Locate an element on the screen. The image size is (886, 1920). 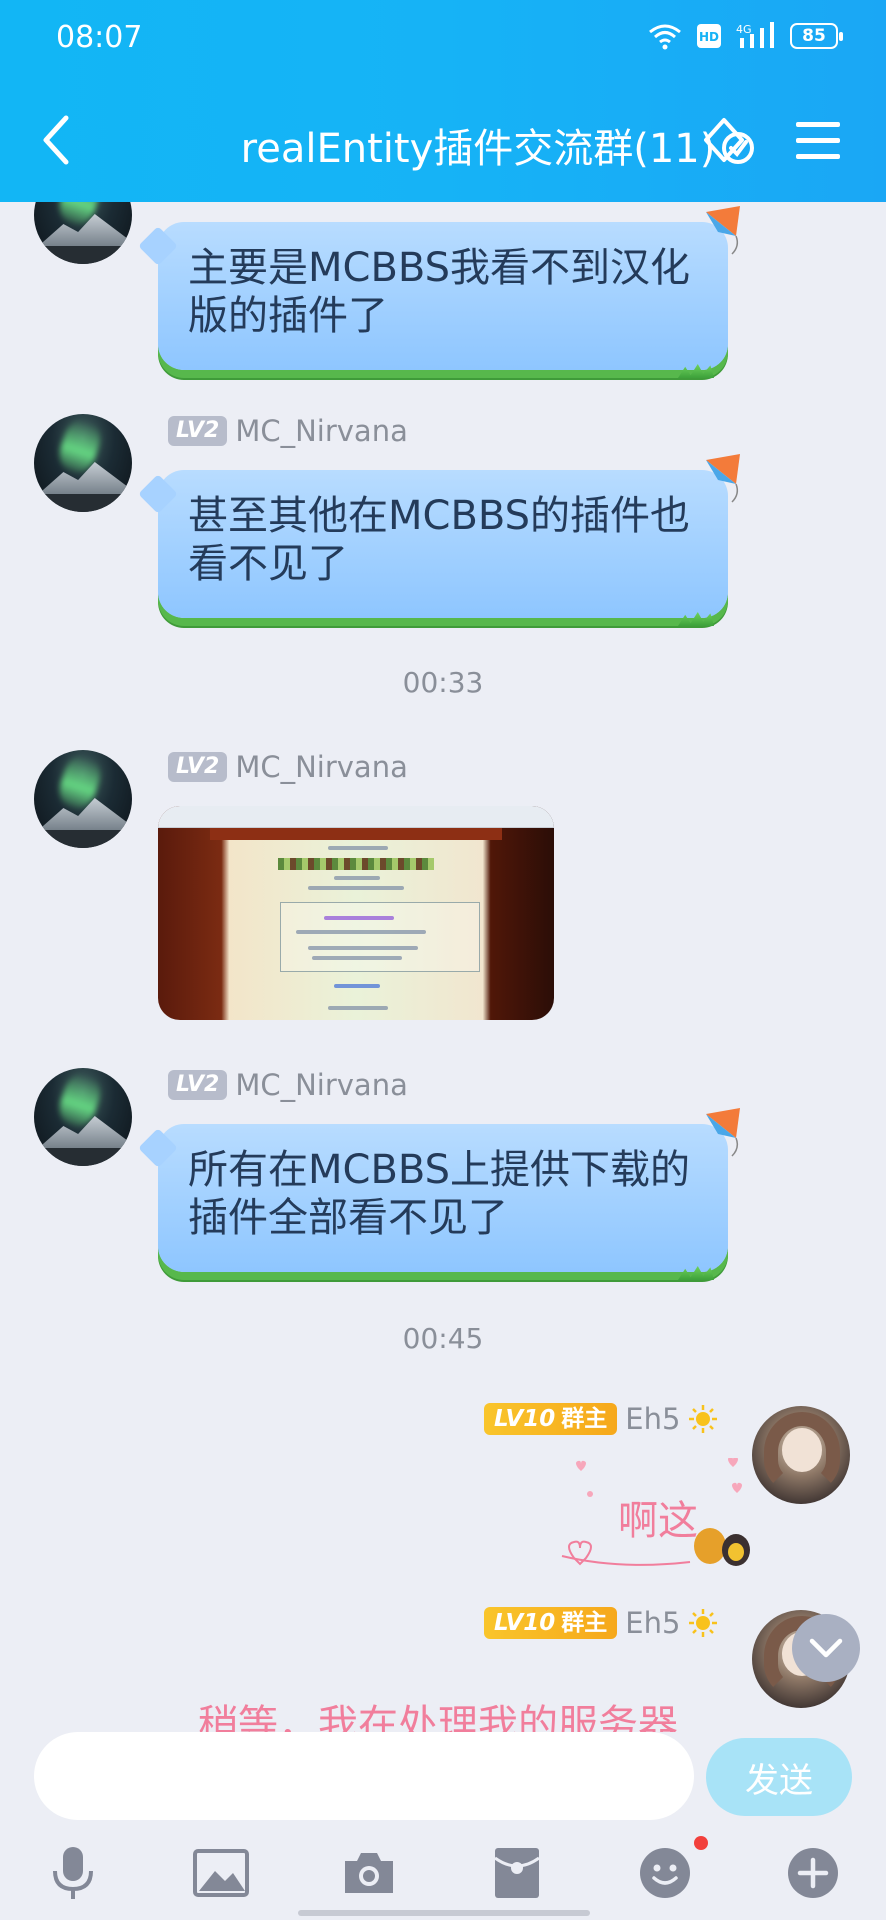
message-text: 主要是MCBBS我看不到汉化版的插件了 is located at coordinates (439, 292).